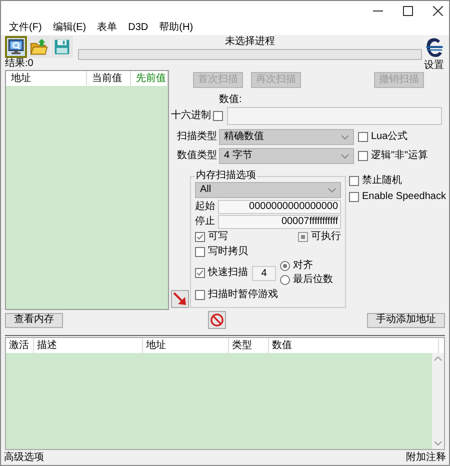 The image size is (450, 466). Describe the element at coordinates (264, 273) in the screenshot. I see `alignment-field: 4` at that location.